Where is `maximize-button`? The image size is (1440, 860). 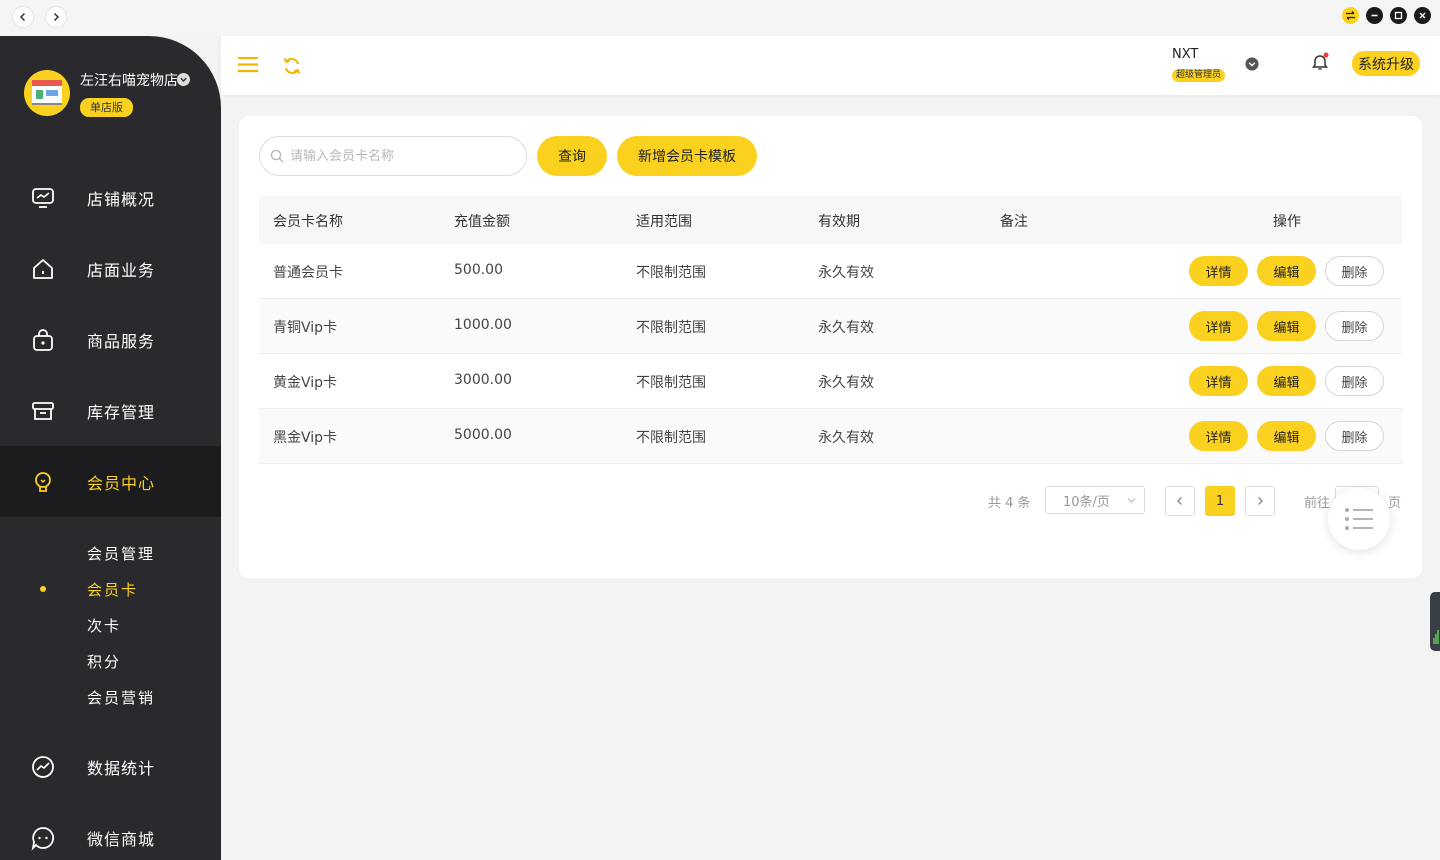 maximize-button is located at coordinates (1398, 15).